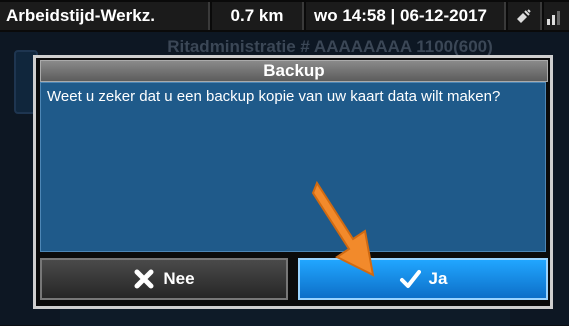 The image size is (569, 326). Describe the element at coordinates (343, 228) in the screenshot. I see `annotation-arrow-icon` at that location.